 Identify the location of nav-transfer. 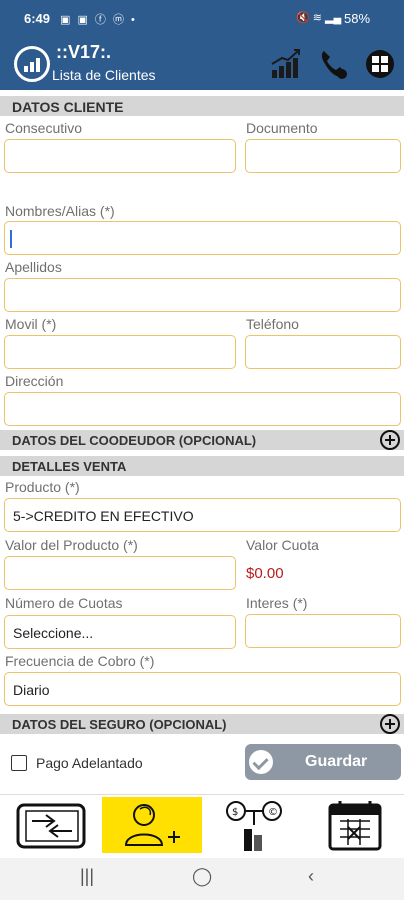
(50, 825).